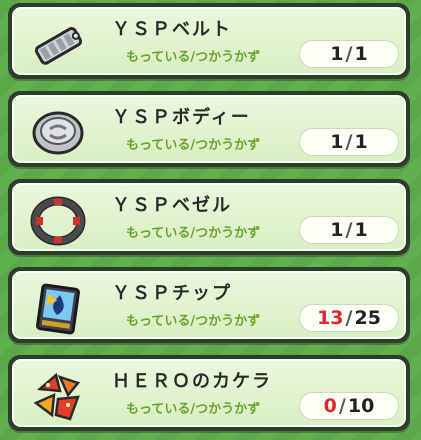 This screenshot has width=421, height=440. I want to click on chip-card-icon, so click(58, 309).